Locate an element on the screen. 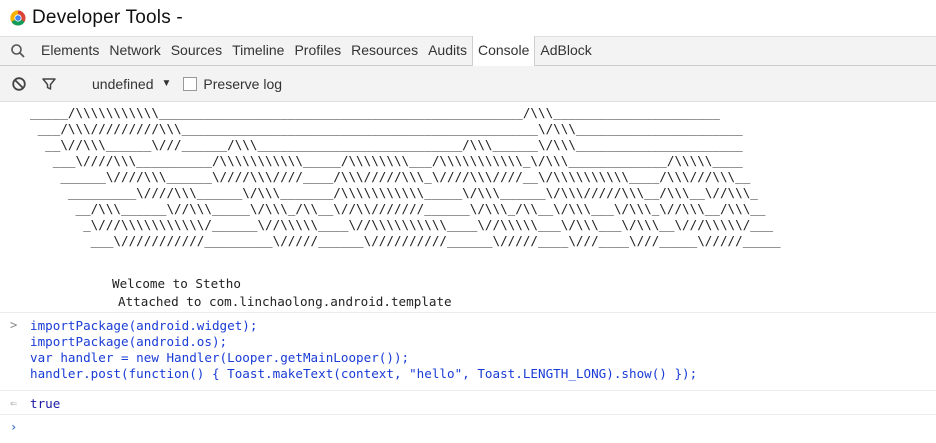 This screenshot has width=936, height=443. console-input-line: importPackage(android.os); is located at coordinates (129, 341).